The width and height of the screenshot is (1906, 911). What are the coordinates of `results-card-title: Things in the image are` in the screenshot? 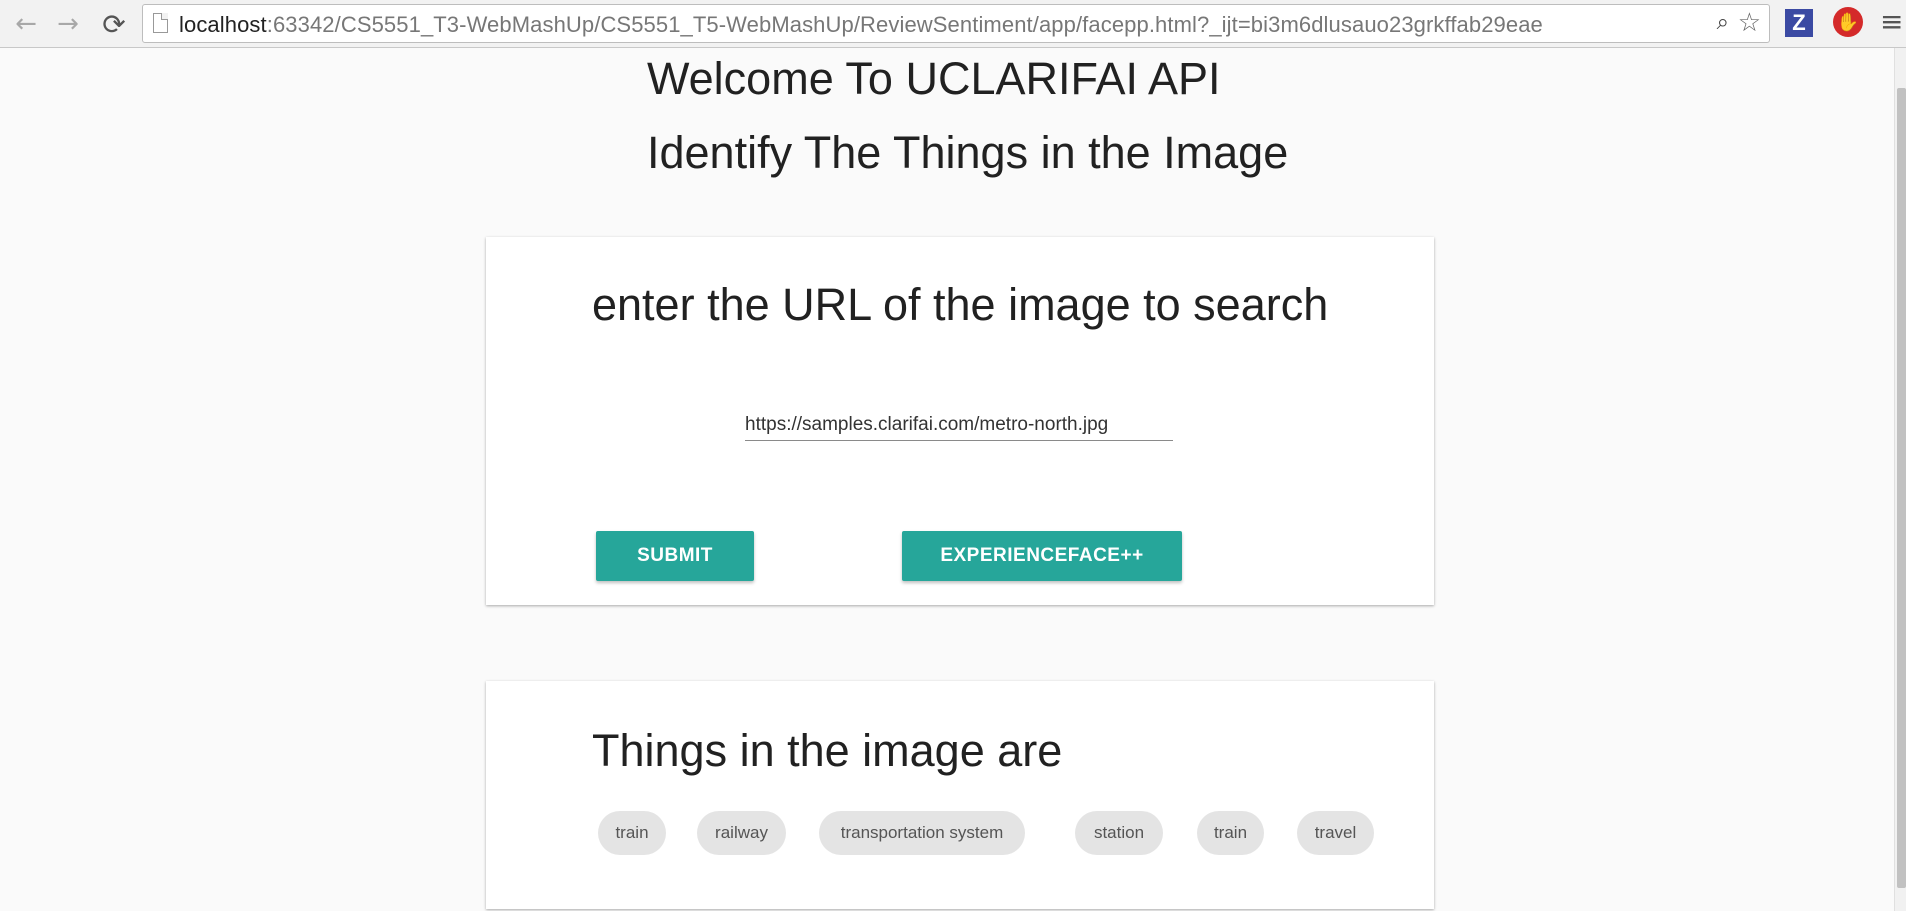 It's located at (827, 750).